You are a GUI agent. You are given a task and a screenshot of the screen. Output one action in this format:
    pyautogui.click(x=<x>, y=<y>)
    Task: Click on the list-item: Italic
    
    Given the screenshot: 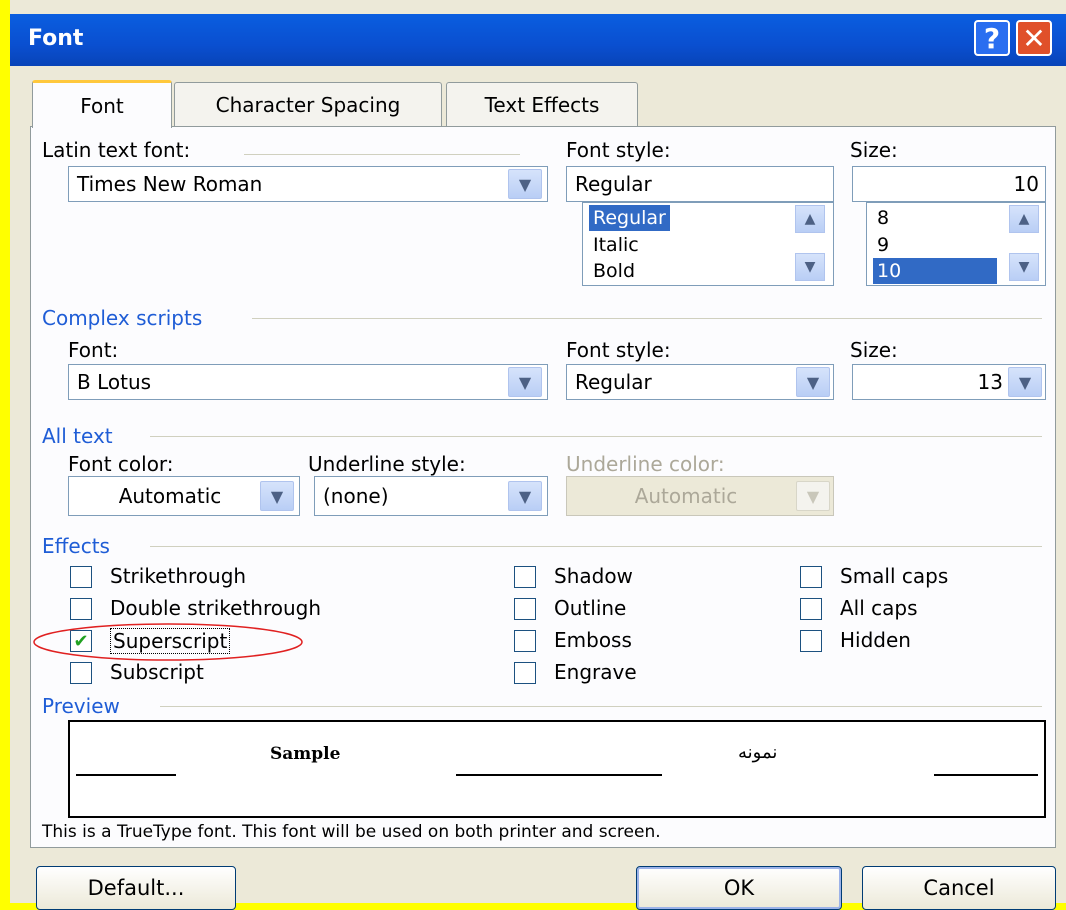 What is the action you would take?
    pyautogui.click(x=616, y=245)
    